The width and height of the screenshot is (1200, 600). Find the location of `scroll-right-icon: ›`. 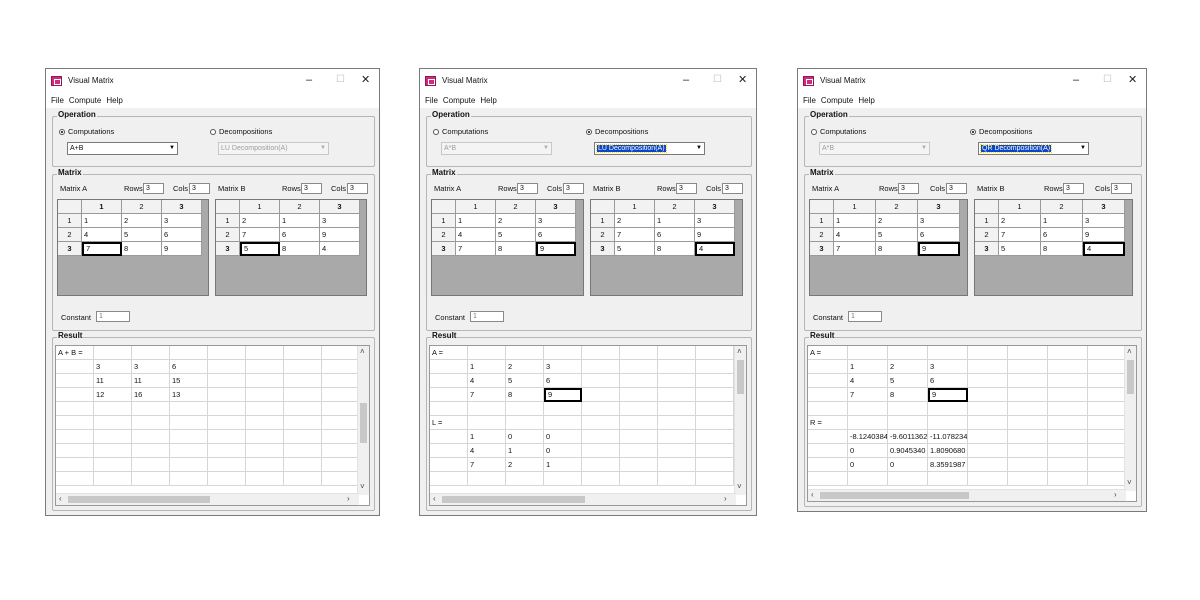

scroll-right-icon: › is located at coordinates (348, 499).